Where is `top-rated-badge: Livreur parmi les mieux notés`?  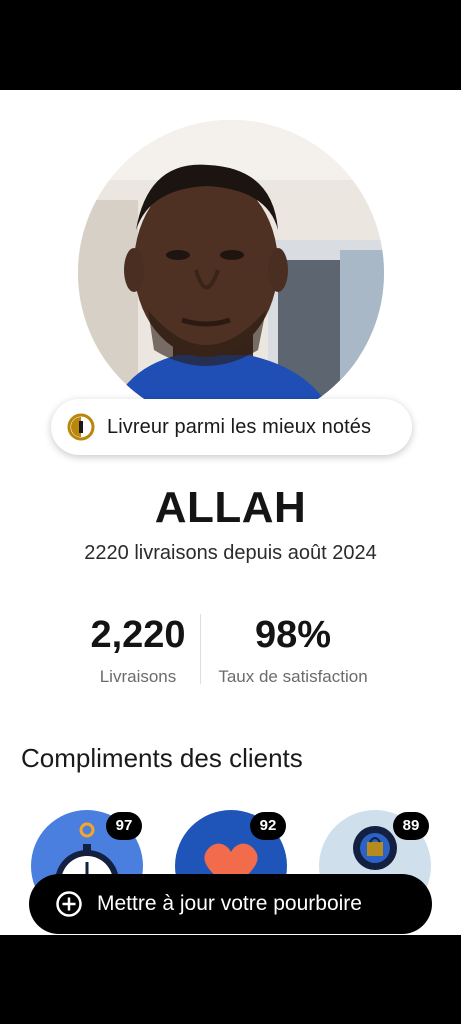 top-rated-badge: Livreur parmi les mieux notés is located at coordinates (231, 427).